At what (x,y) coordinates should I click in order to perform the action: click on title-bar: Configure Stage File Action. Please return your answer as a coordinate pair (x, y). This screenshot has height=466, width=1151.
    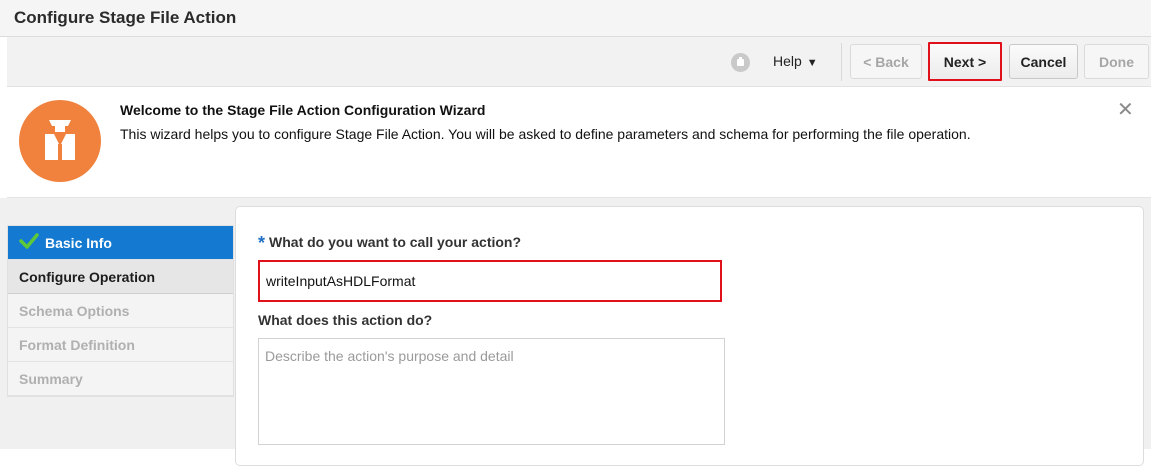
    Looking at the image, I should click on (575, 18).